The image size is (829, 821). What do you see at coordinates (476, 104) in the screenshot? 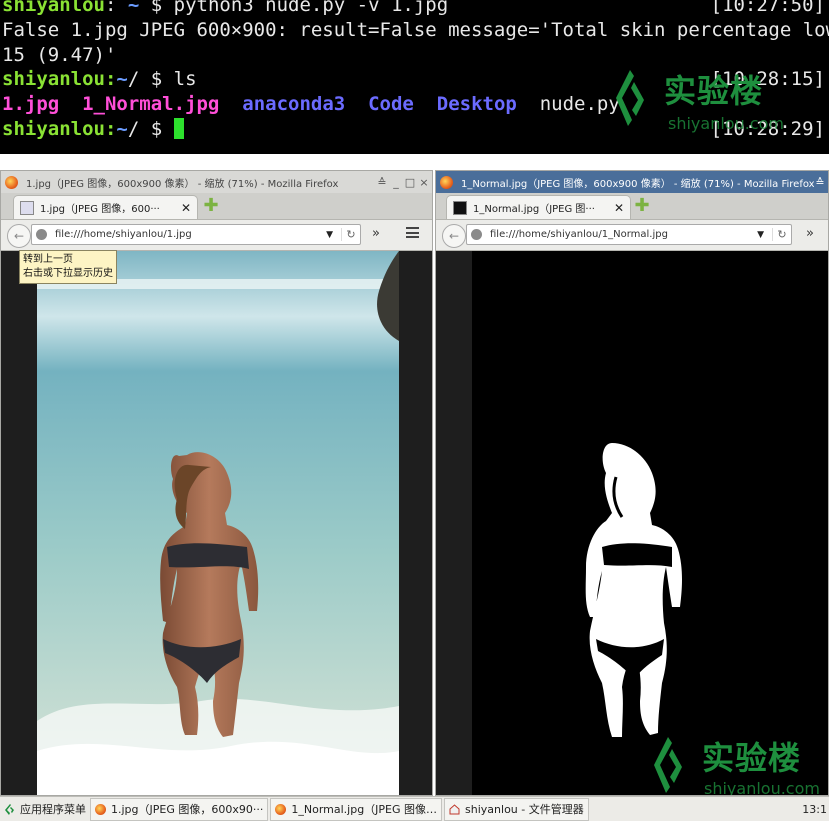
I see `dir-entry: Desktop` at bounding box center [476, 104].